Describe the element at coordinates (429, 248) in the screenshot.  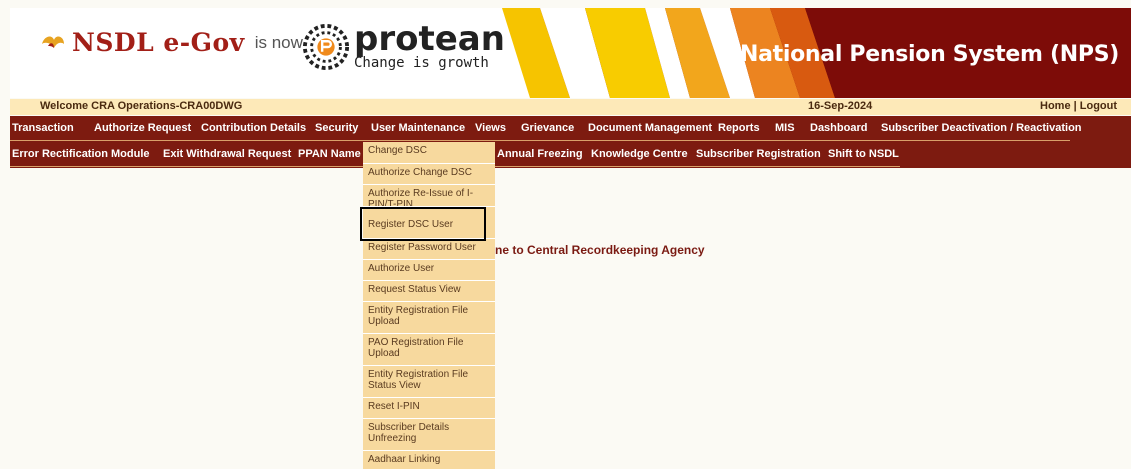
I see `dropdown-item-register-password-user: Register Password User` at that location.